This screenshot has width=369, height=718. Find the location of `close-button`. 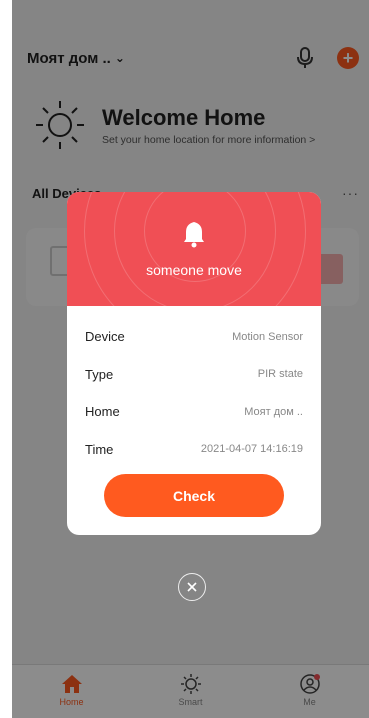

close-button is located at coordinates (192, 587).